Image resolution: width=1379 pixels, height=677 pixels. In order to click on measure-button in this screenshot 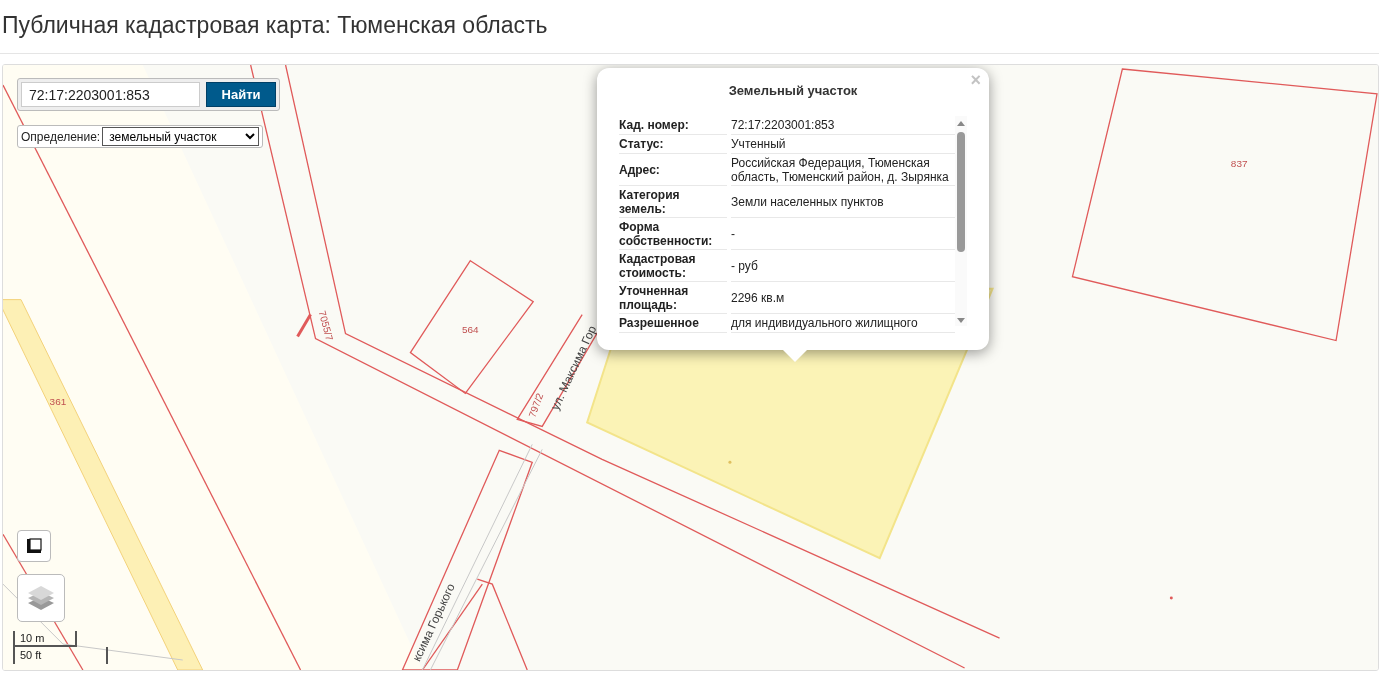, I will do `click(34, 546)`.